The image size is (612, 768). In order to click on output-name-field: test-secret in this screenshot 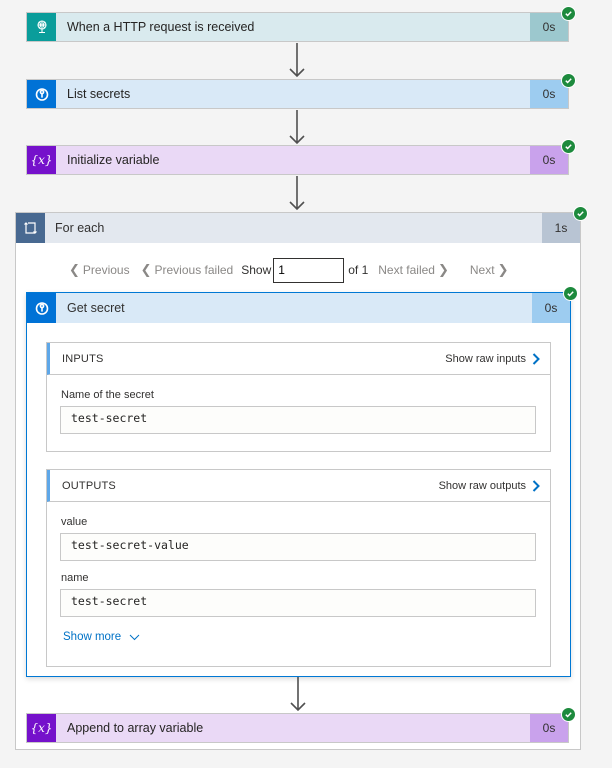, I will do `click(298, 603)`.